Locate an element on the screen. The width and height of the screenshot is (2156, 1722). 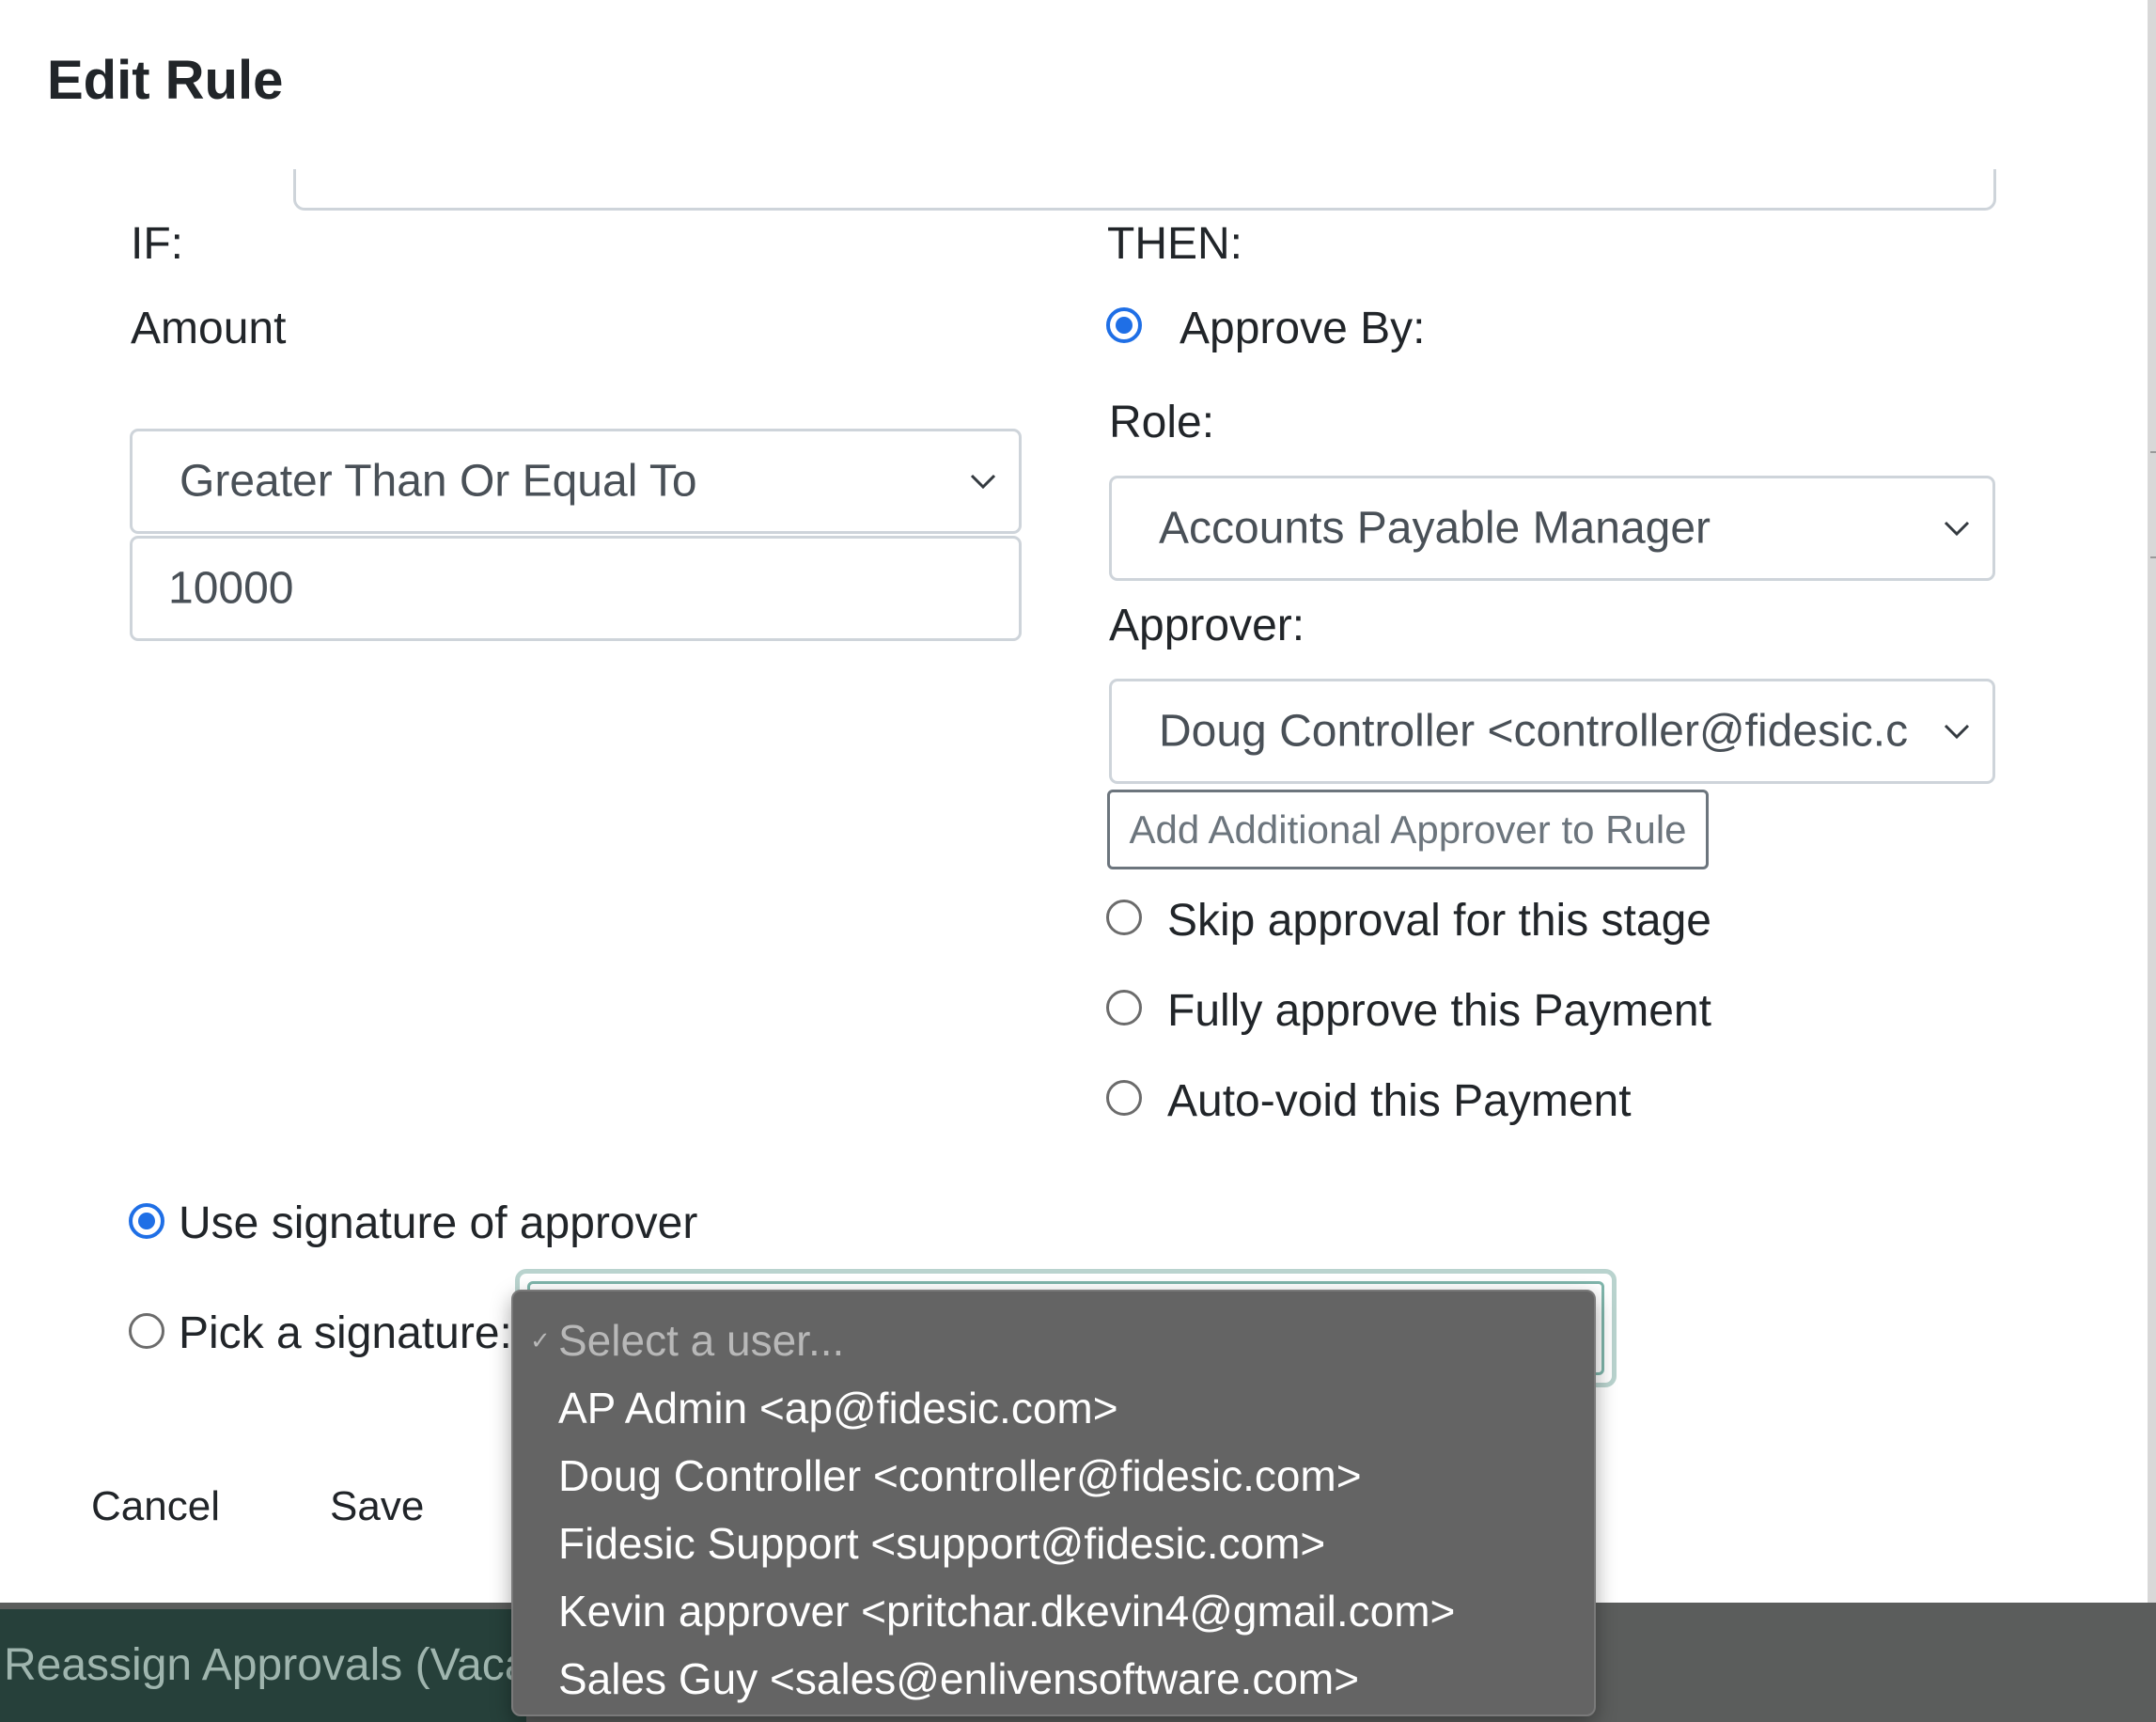
operator-select-value: Greater Than Or Equal To is located at coordinates (439, 481).